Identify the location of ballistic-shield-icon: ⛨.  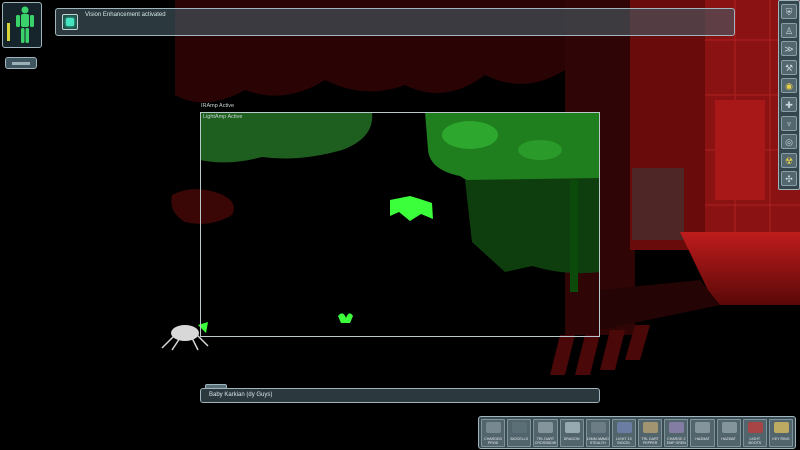
(789, 12).